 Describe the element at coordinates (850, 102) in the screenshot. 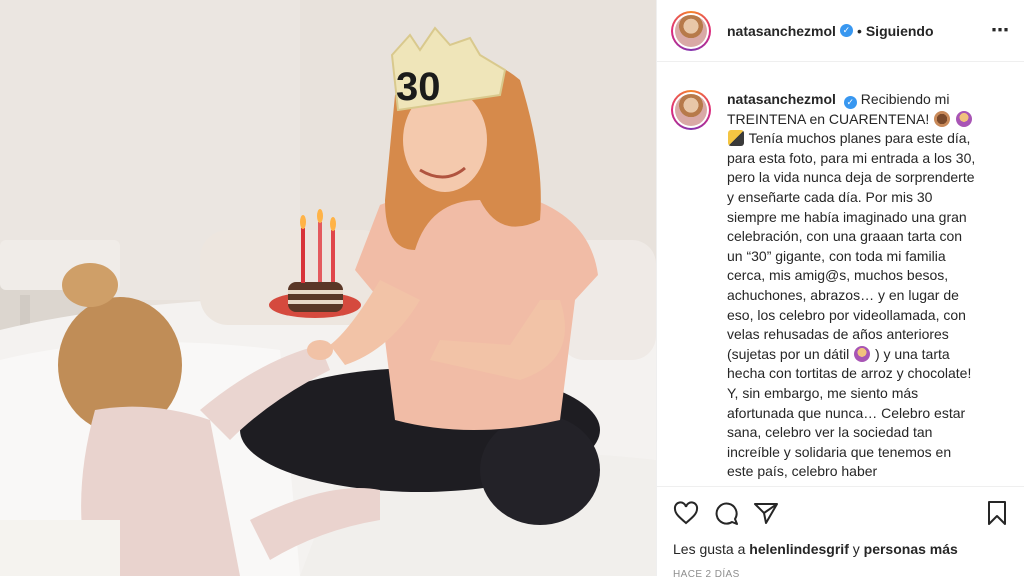

I see `caption-verified-icon: ✓` at that location.